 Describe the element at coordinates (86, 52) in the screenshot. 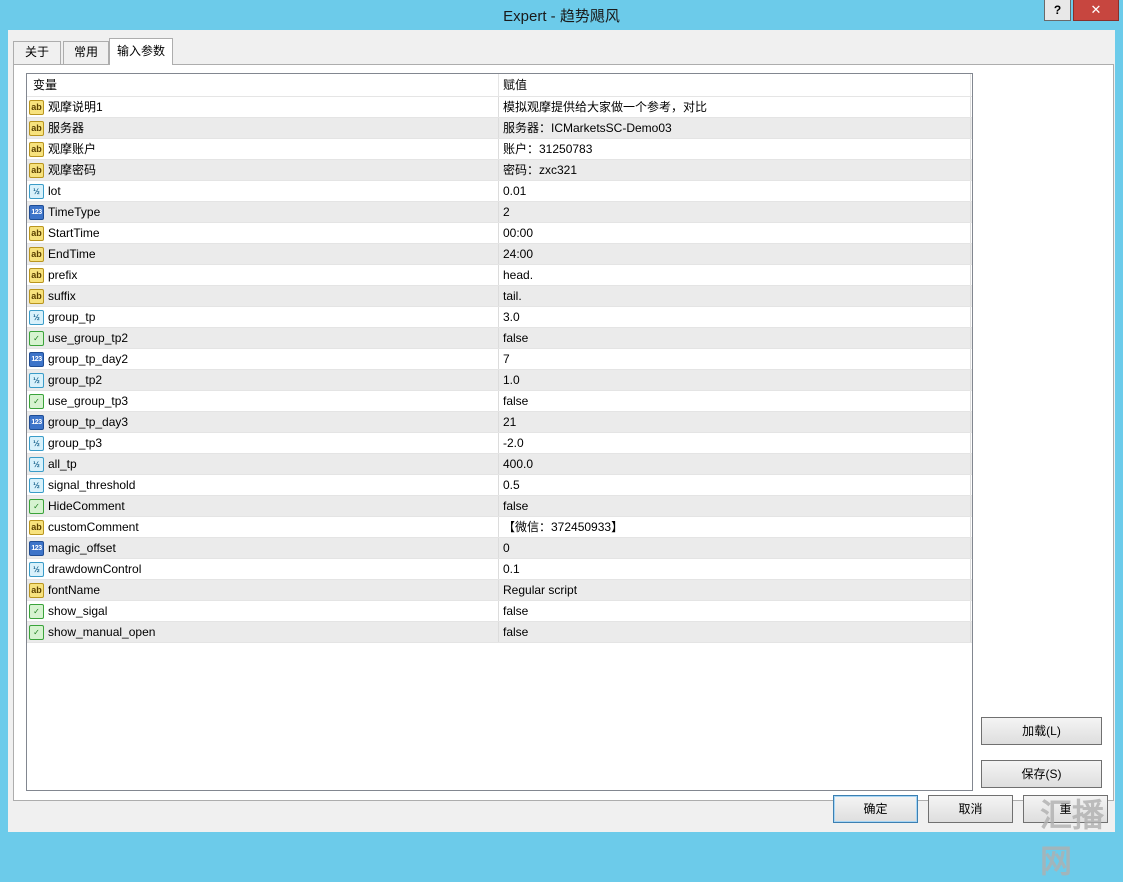

I see `tab-common: 常用` at that location.